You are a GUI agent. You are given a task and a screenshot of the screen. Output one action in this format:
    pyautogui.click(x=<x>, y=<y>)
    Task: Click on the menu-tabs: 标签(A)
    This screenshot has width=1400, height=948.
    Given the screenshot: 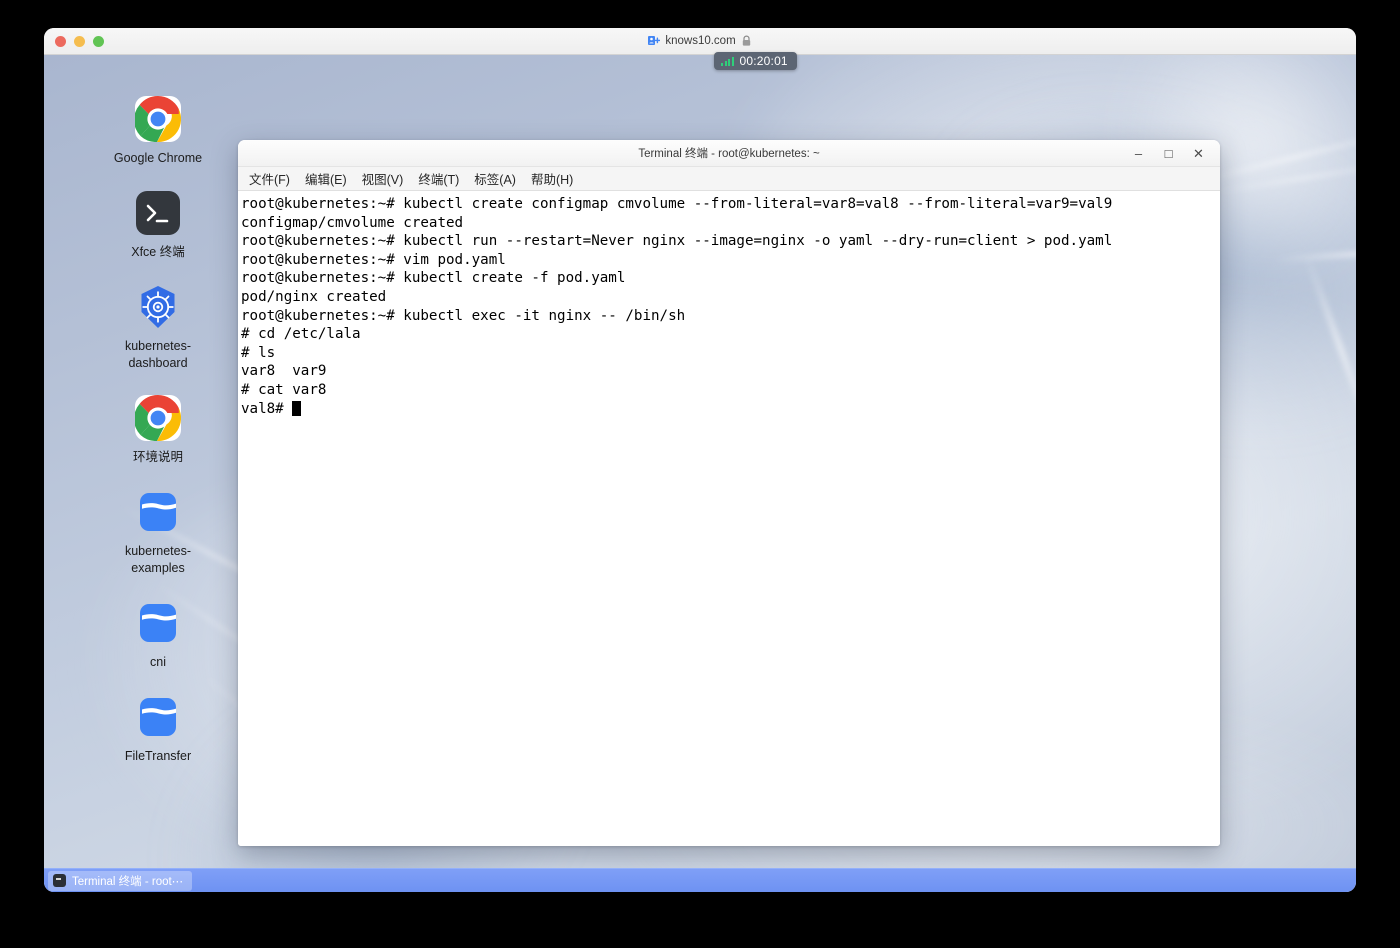 What is the action you would take?
    pyautogui.click(x=495, y=178)
    